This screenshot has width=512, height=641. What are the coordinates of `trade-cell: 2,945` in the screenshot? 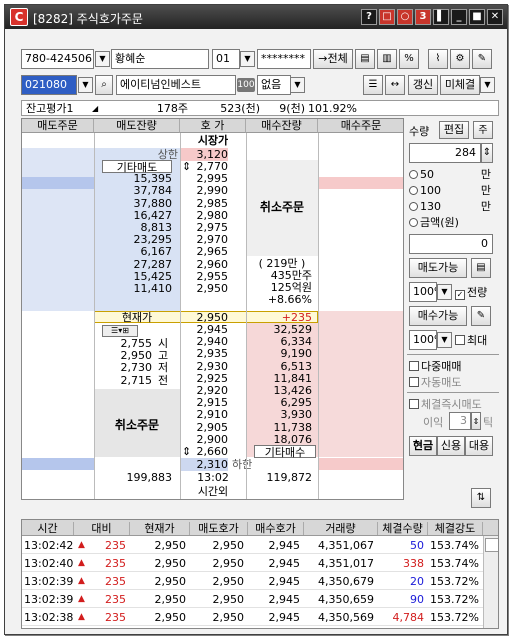 It's located at (284, 581).